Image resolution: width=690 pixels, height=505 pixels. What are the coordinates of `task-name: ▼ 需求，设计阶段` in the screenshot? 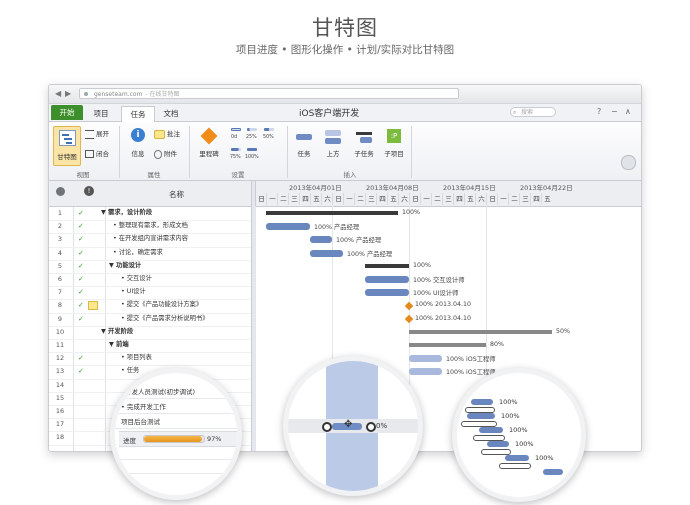 It's located at (126, 213).